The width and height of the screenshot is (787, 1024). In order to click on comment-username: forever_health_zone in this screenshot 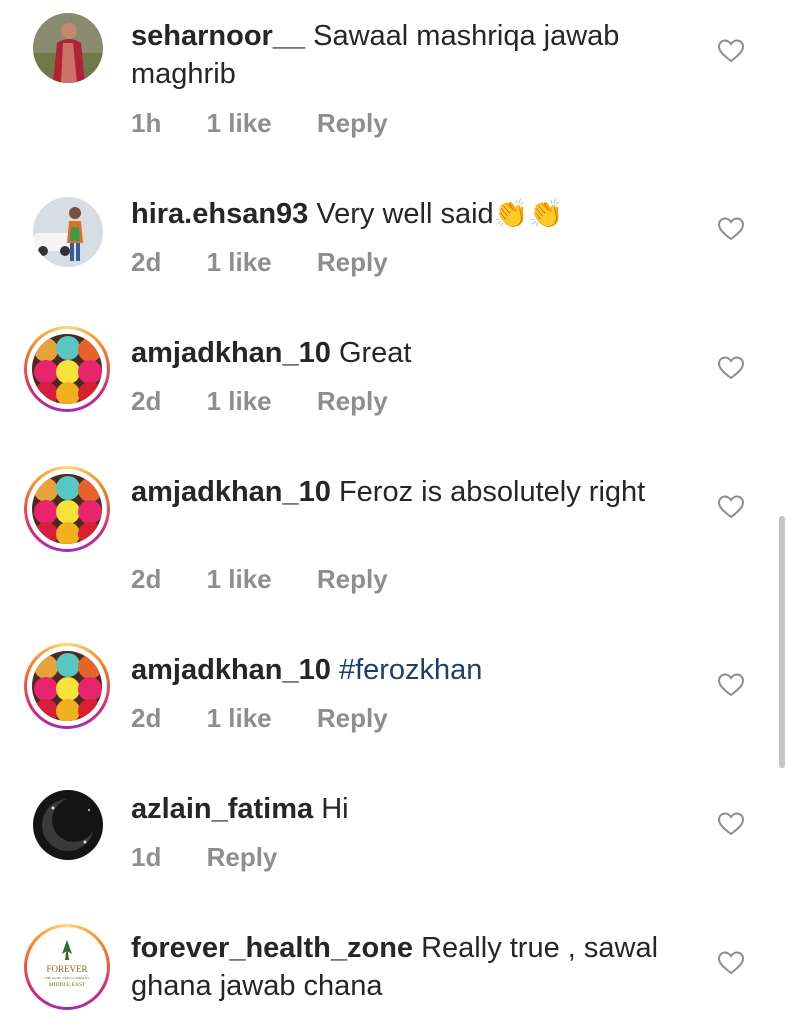, I will do `click(272, 948)`.